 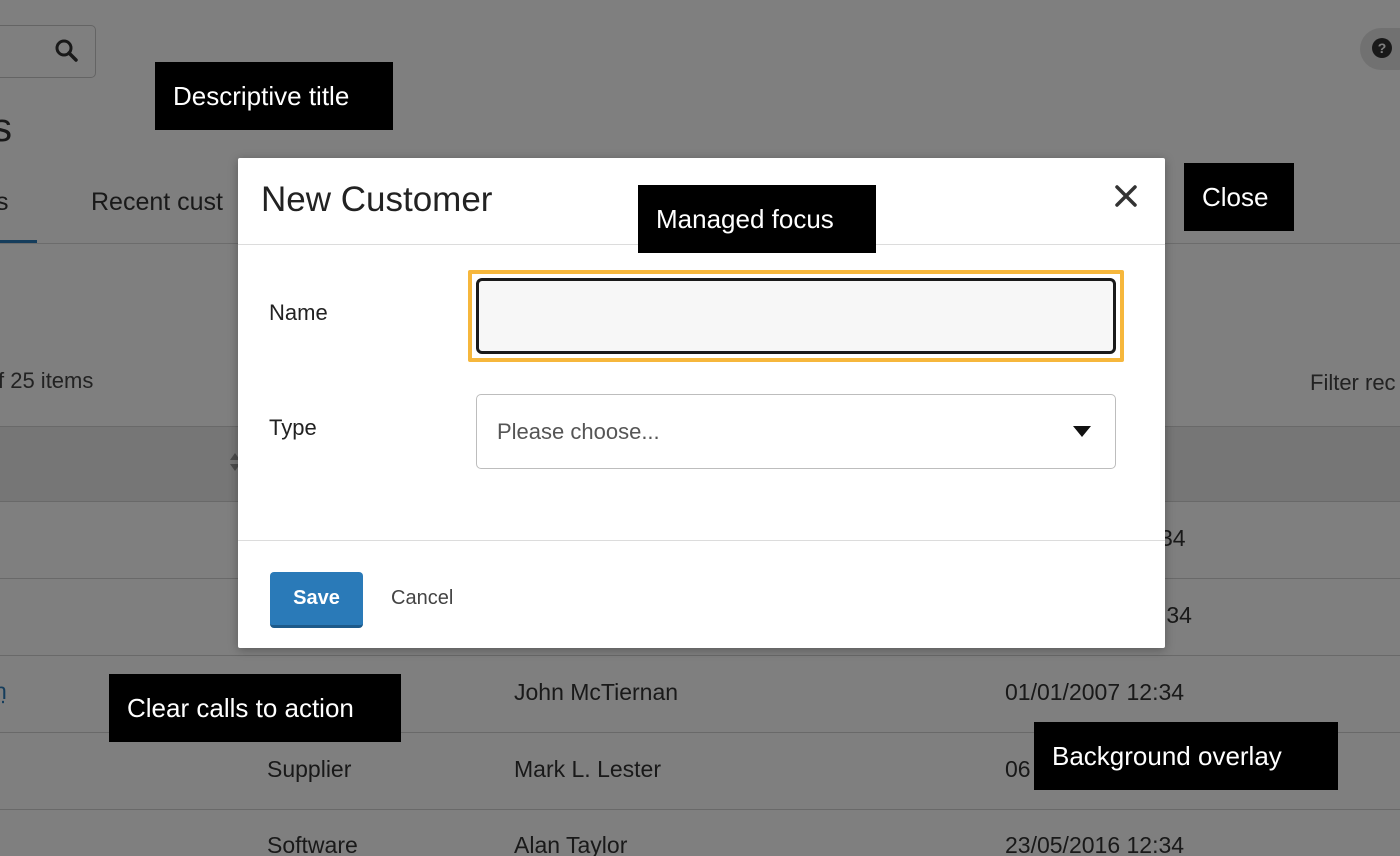 What do you see at coordinates (377, 199) in the screenshot?
I see `dialog-title: New Customer` at bounding box center [377, 199].